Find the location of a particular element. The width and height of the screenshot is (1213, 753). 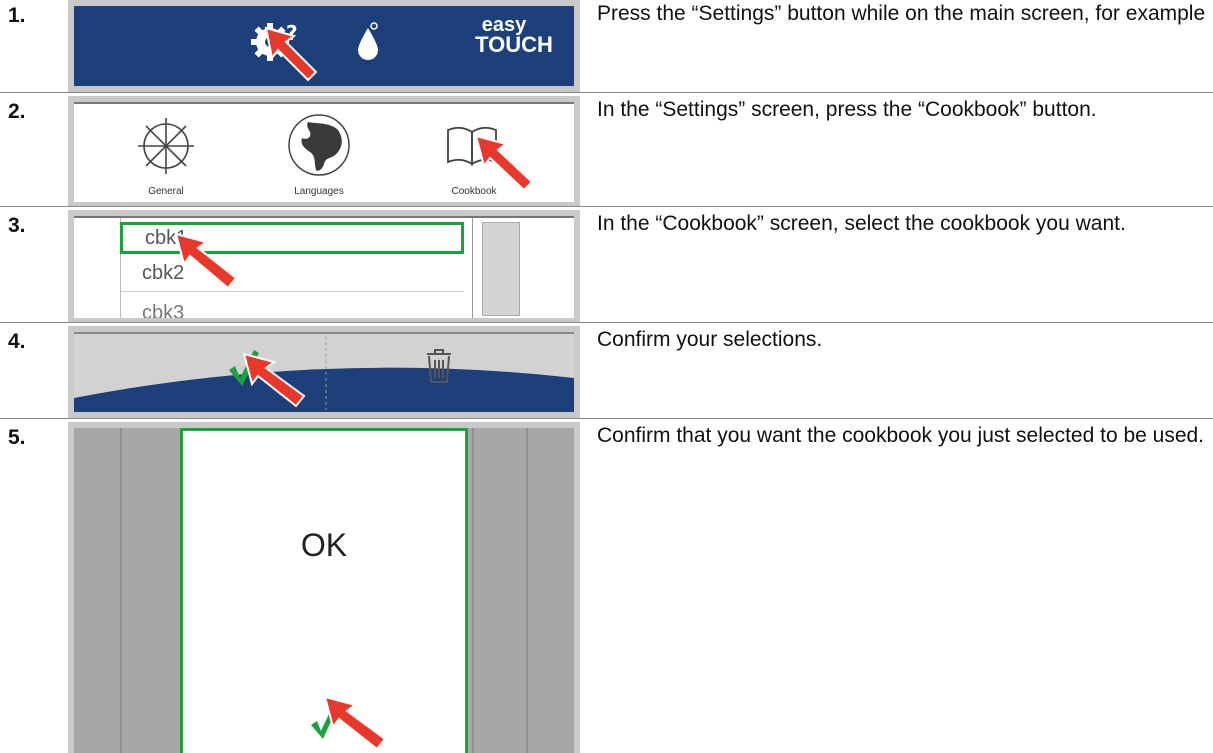

settings-item-general-label: General is located at coordinates (166, 191).